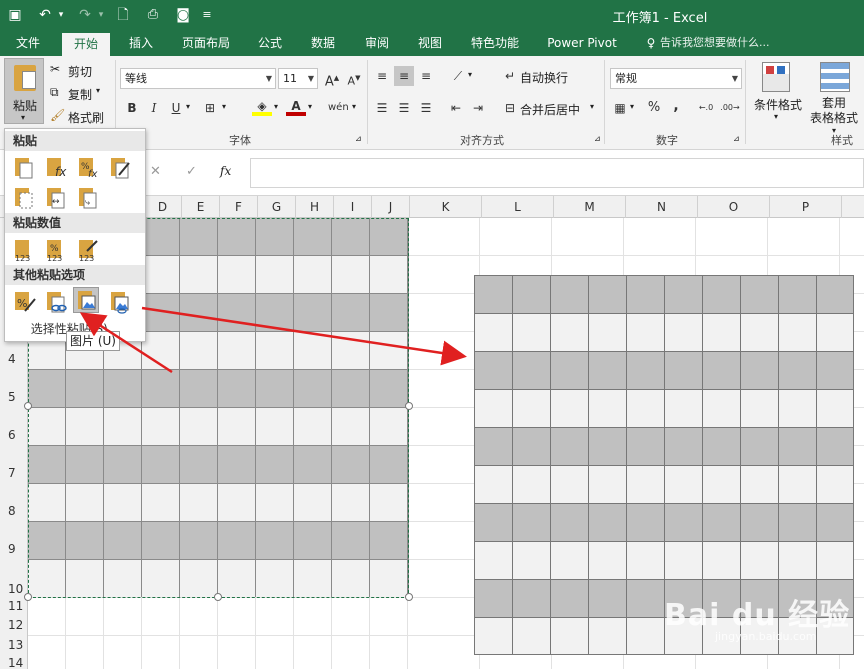  What do you see at coordinates (766, 636) in the screenshot?
I see `baidu-watermark-url: jingyan.baidu.com` at bounding box center [766, 636].